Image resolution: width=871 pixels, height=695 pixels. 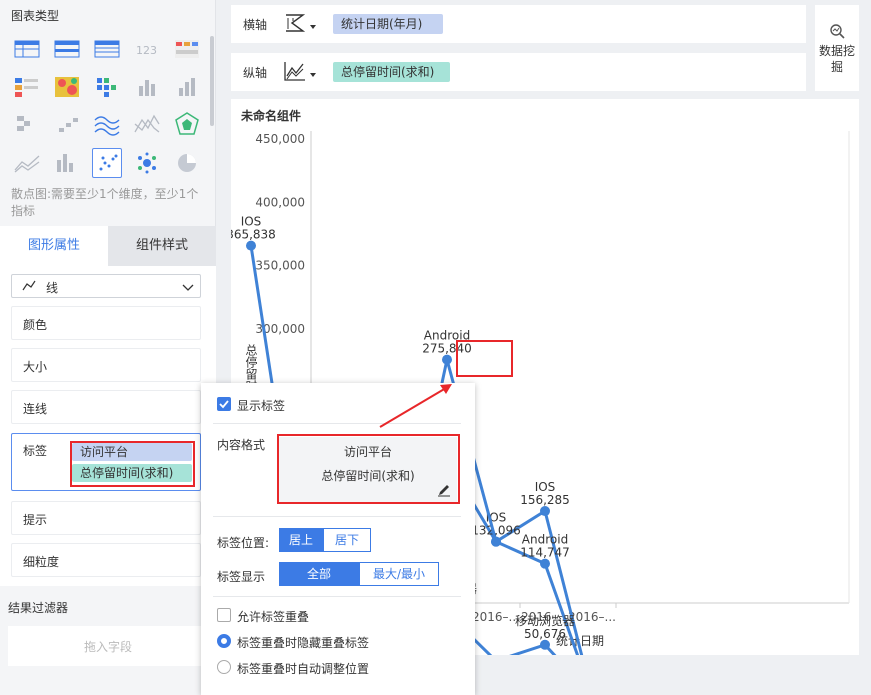 I want to click on dimension-icon, so click(x=295, y=24).